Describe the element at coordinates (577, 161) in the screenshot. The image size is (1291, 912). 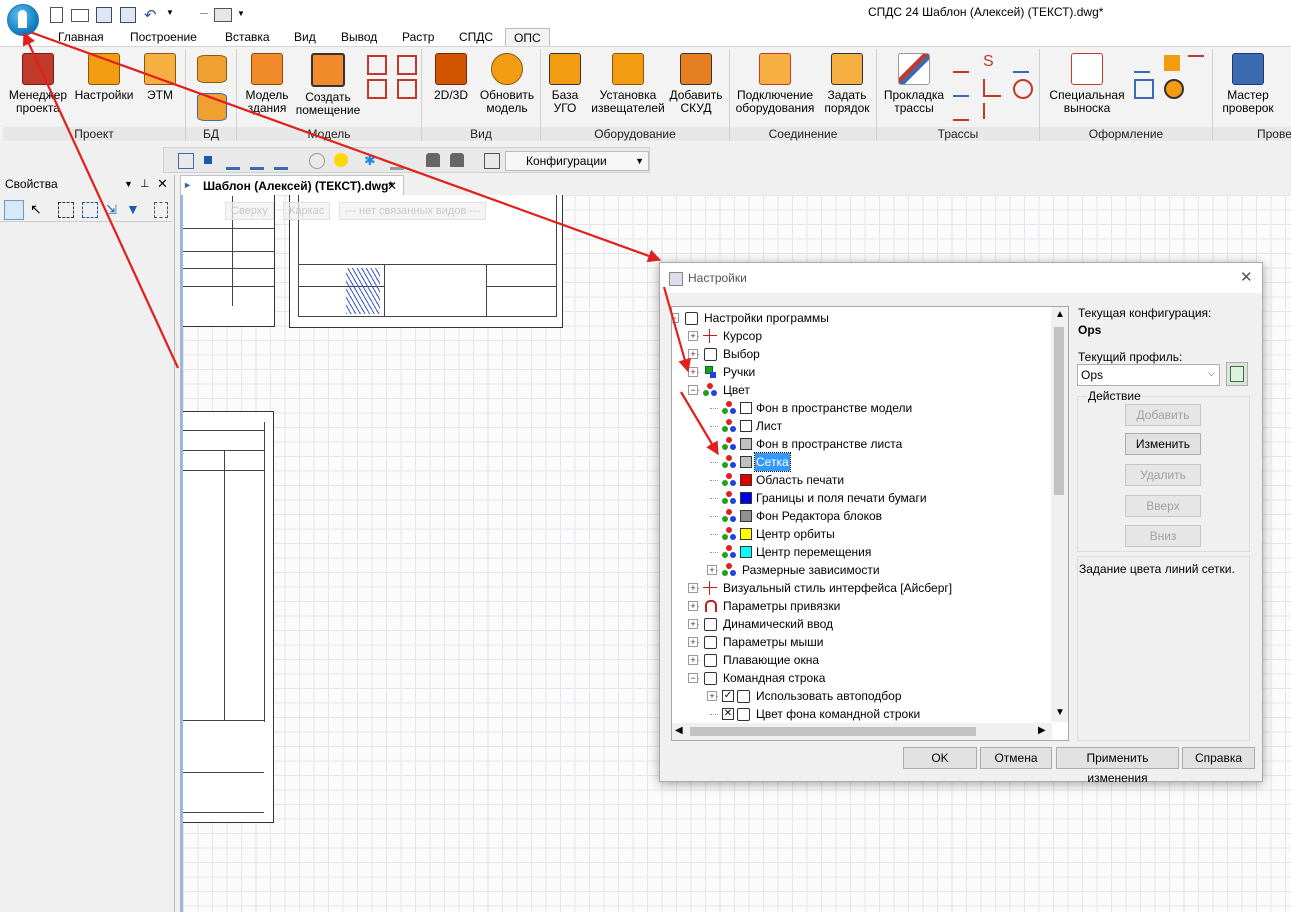
I see `configurations-combo: Конфигурации ▼` at that location.